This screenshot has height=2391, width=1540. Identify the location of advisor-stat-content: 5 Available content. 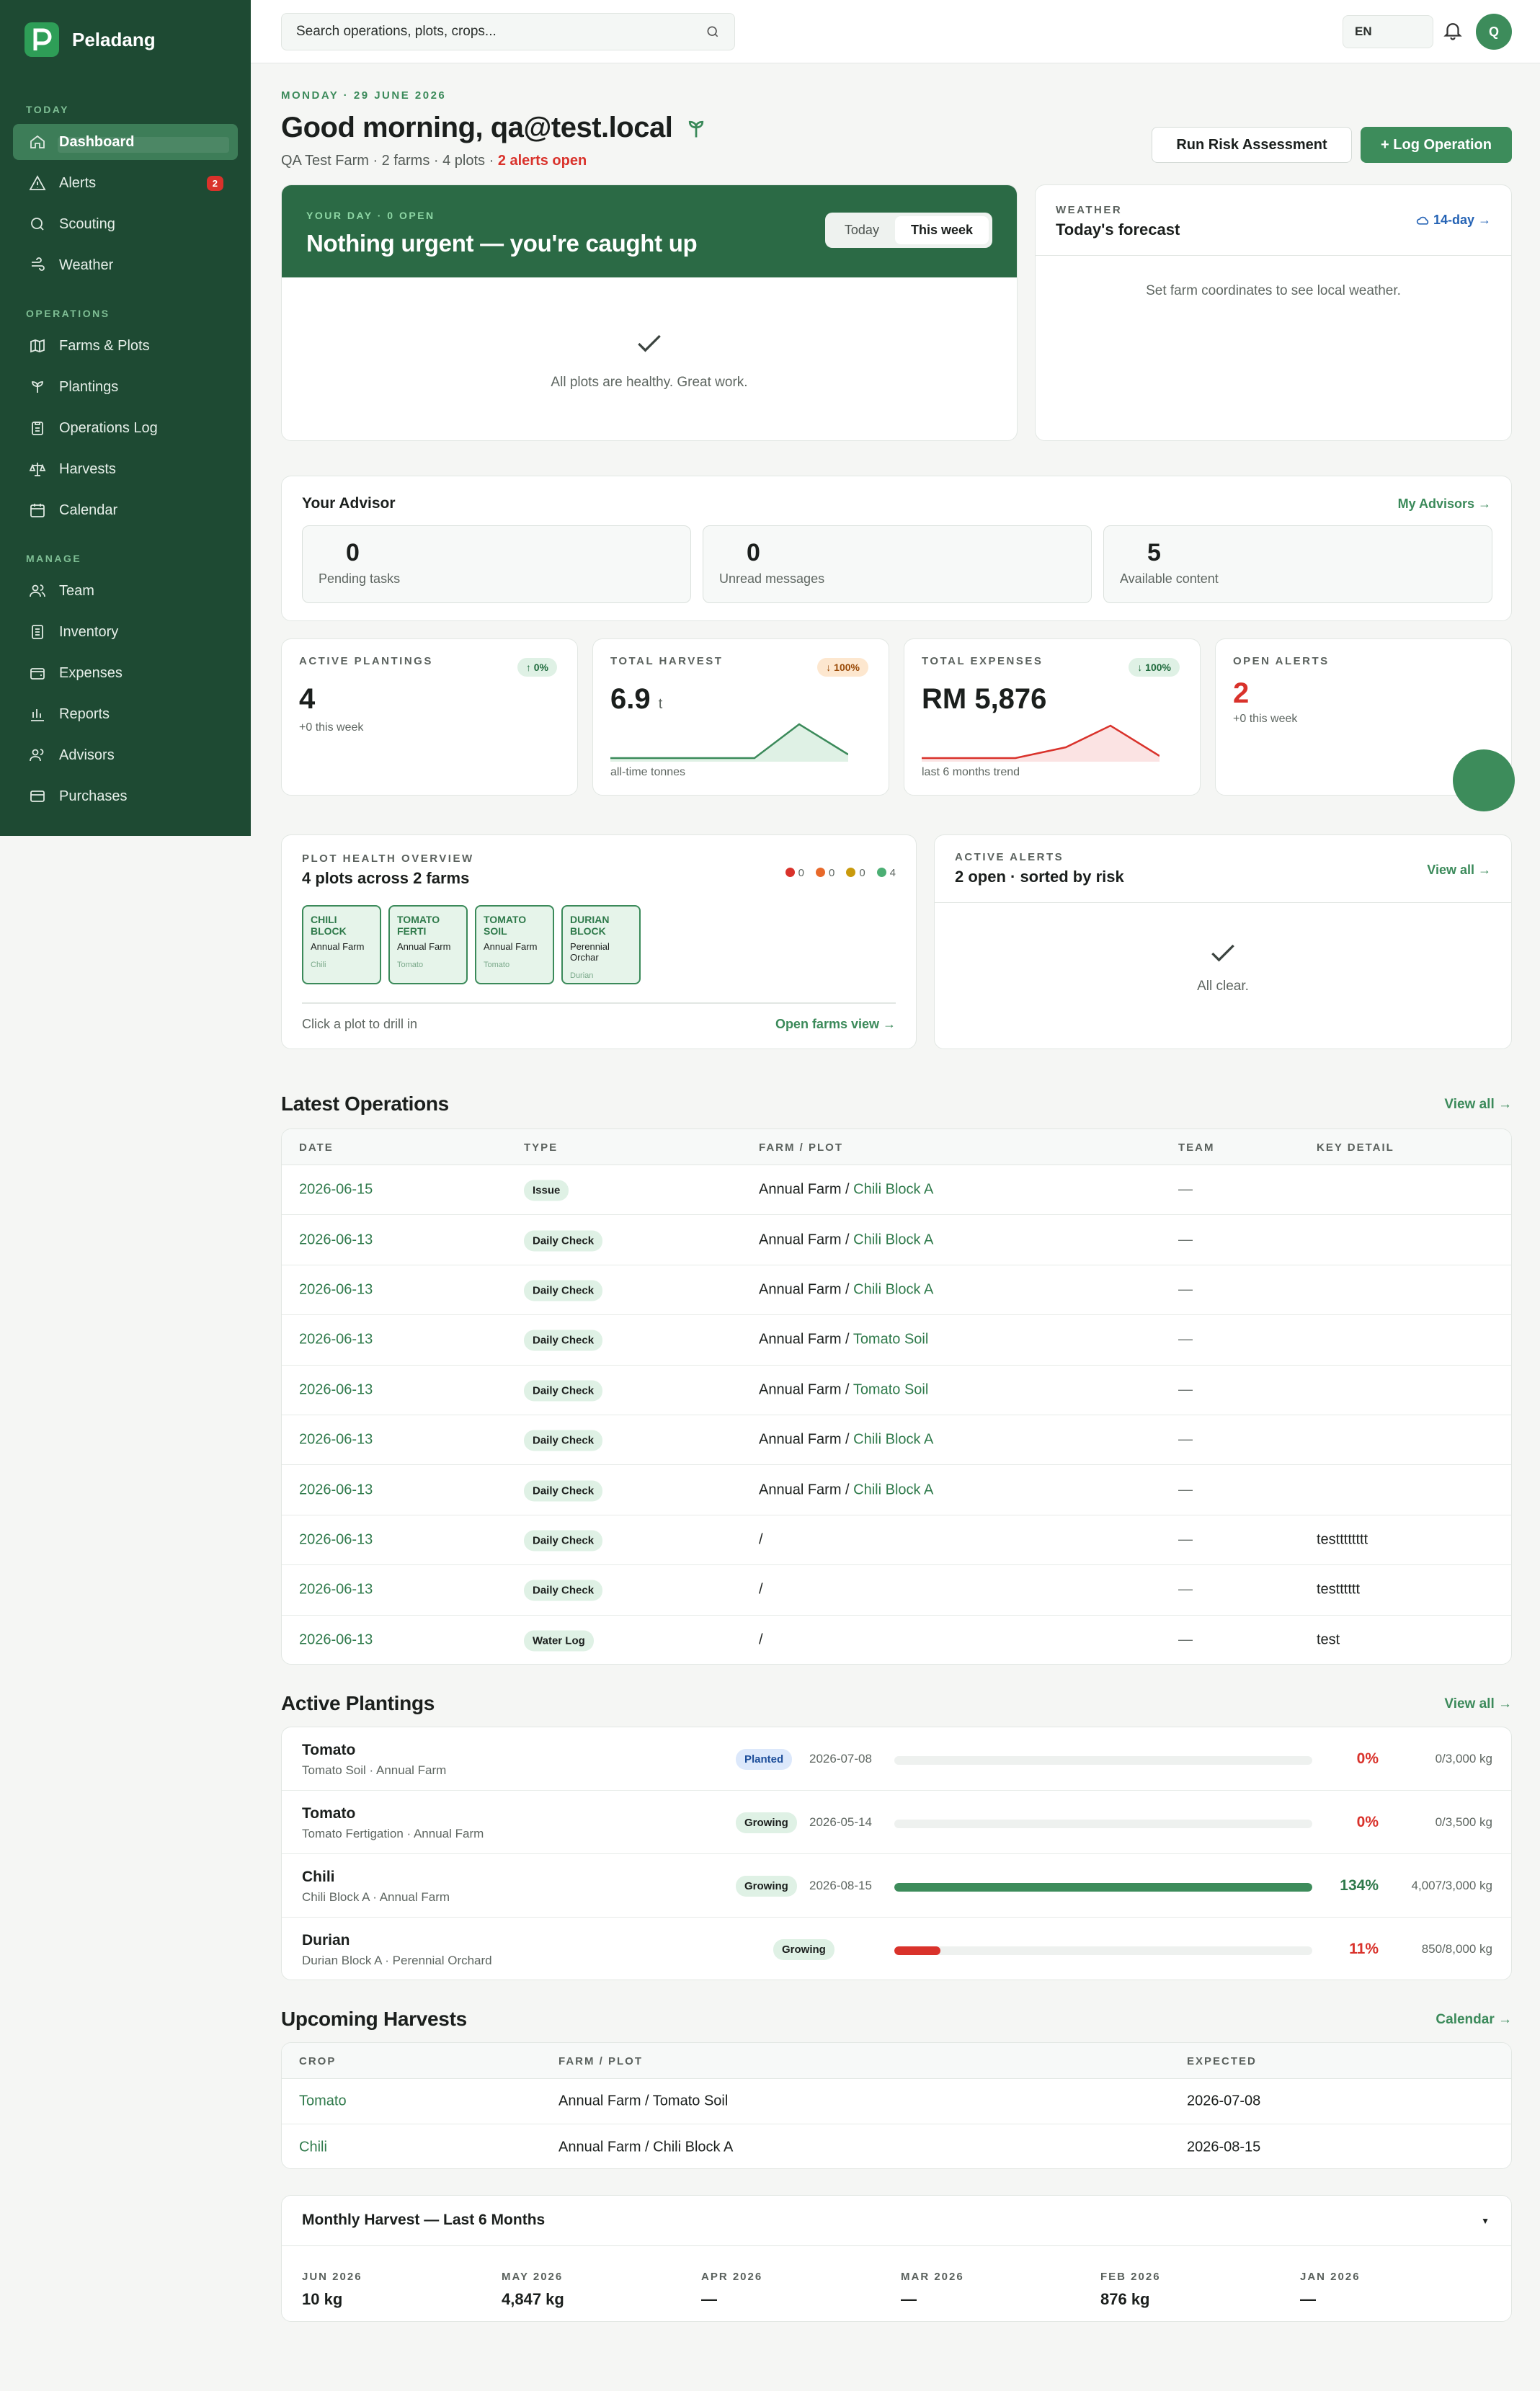
(1297, 564).